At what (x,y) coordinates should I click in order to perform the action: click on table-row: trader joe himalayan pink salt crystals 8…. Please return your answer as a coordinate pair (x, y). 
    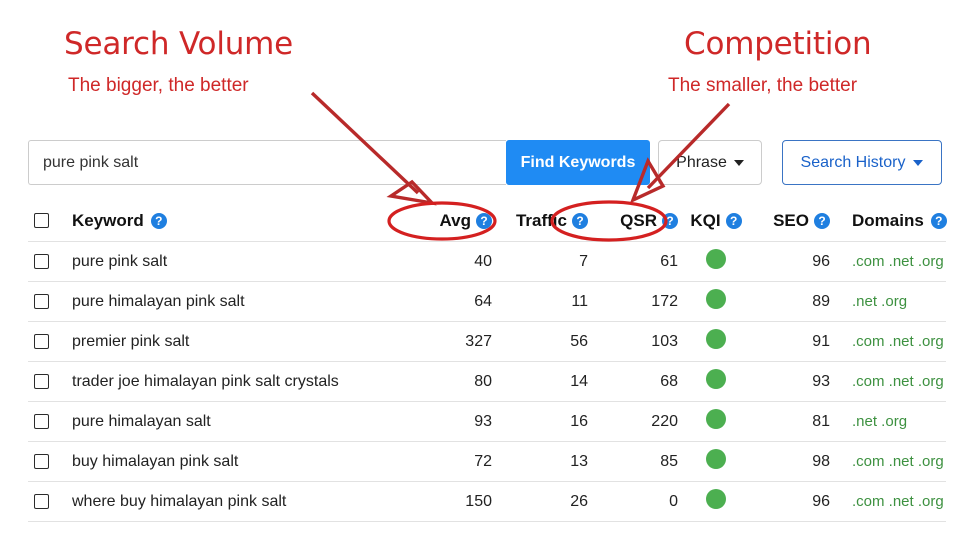
    Looking at the image, I should click on (487, 382).